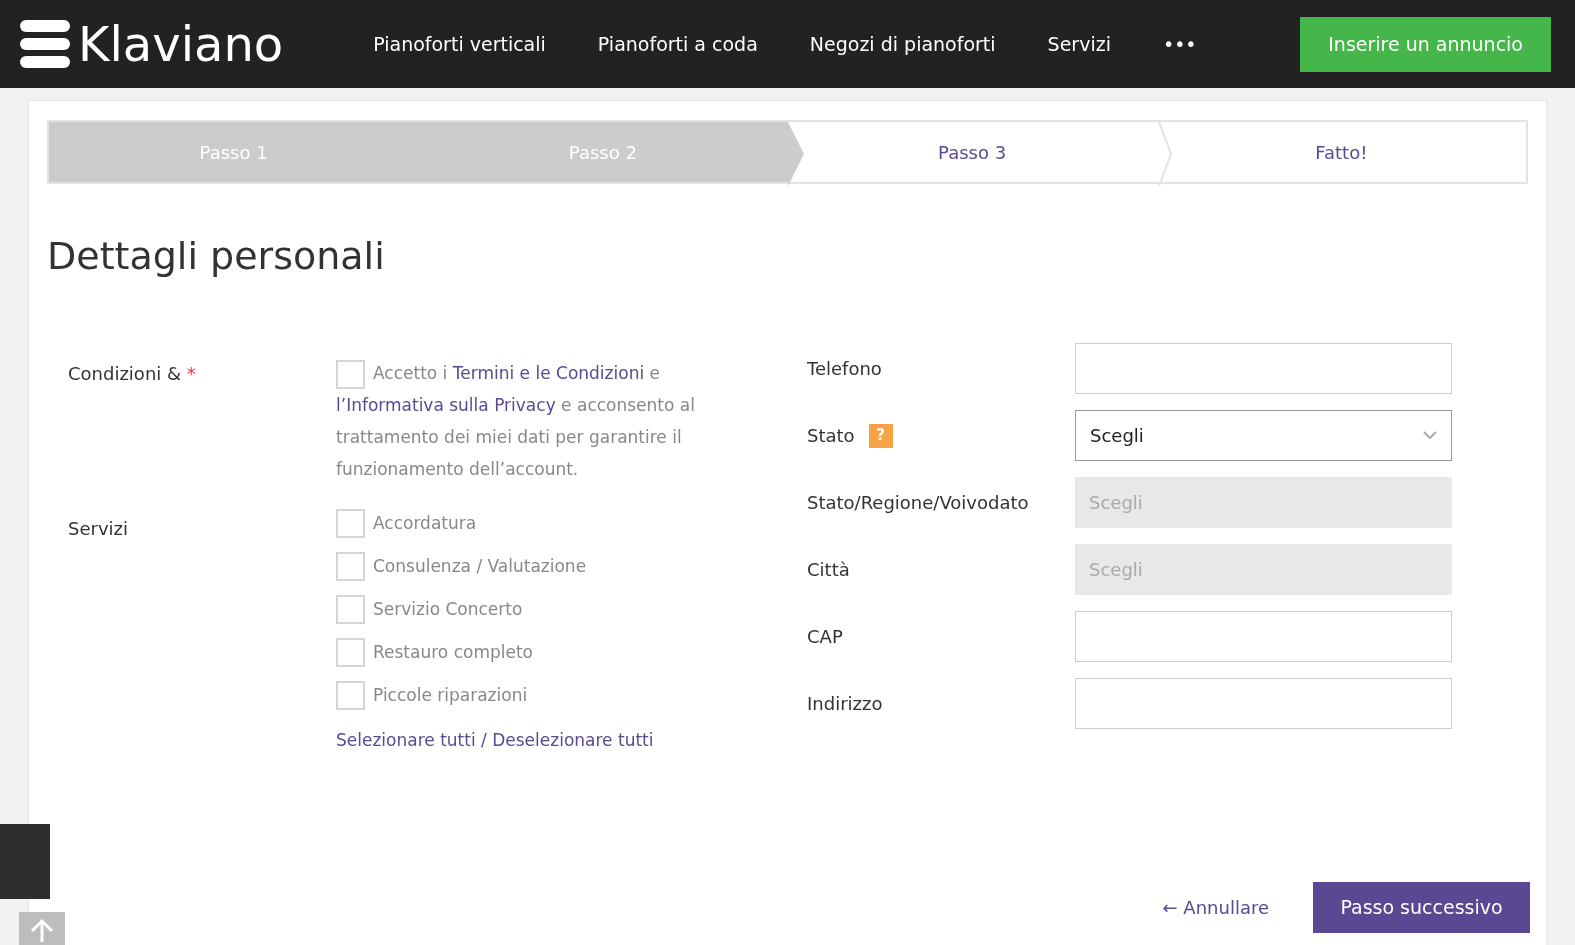 The width and height of the screenshot is (1575, 945). What do you see at coordinates (828, 570) in the screenshot?
I see `field-label: Città` at bounding box center [828, 570].